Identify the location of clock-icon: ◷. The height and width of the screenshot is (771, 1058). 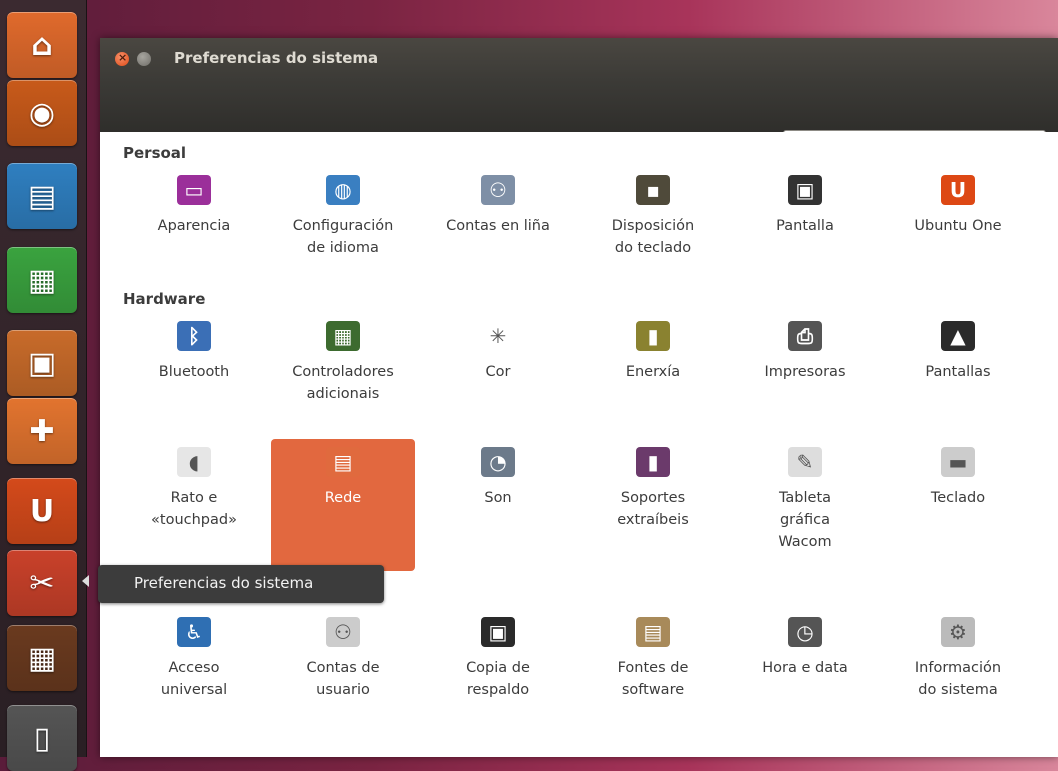
(805, 632).